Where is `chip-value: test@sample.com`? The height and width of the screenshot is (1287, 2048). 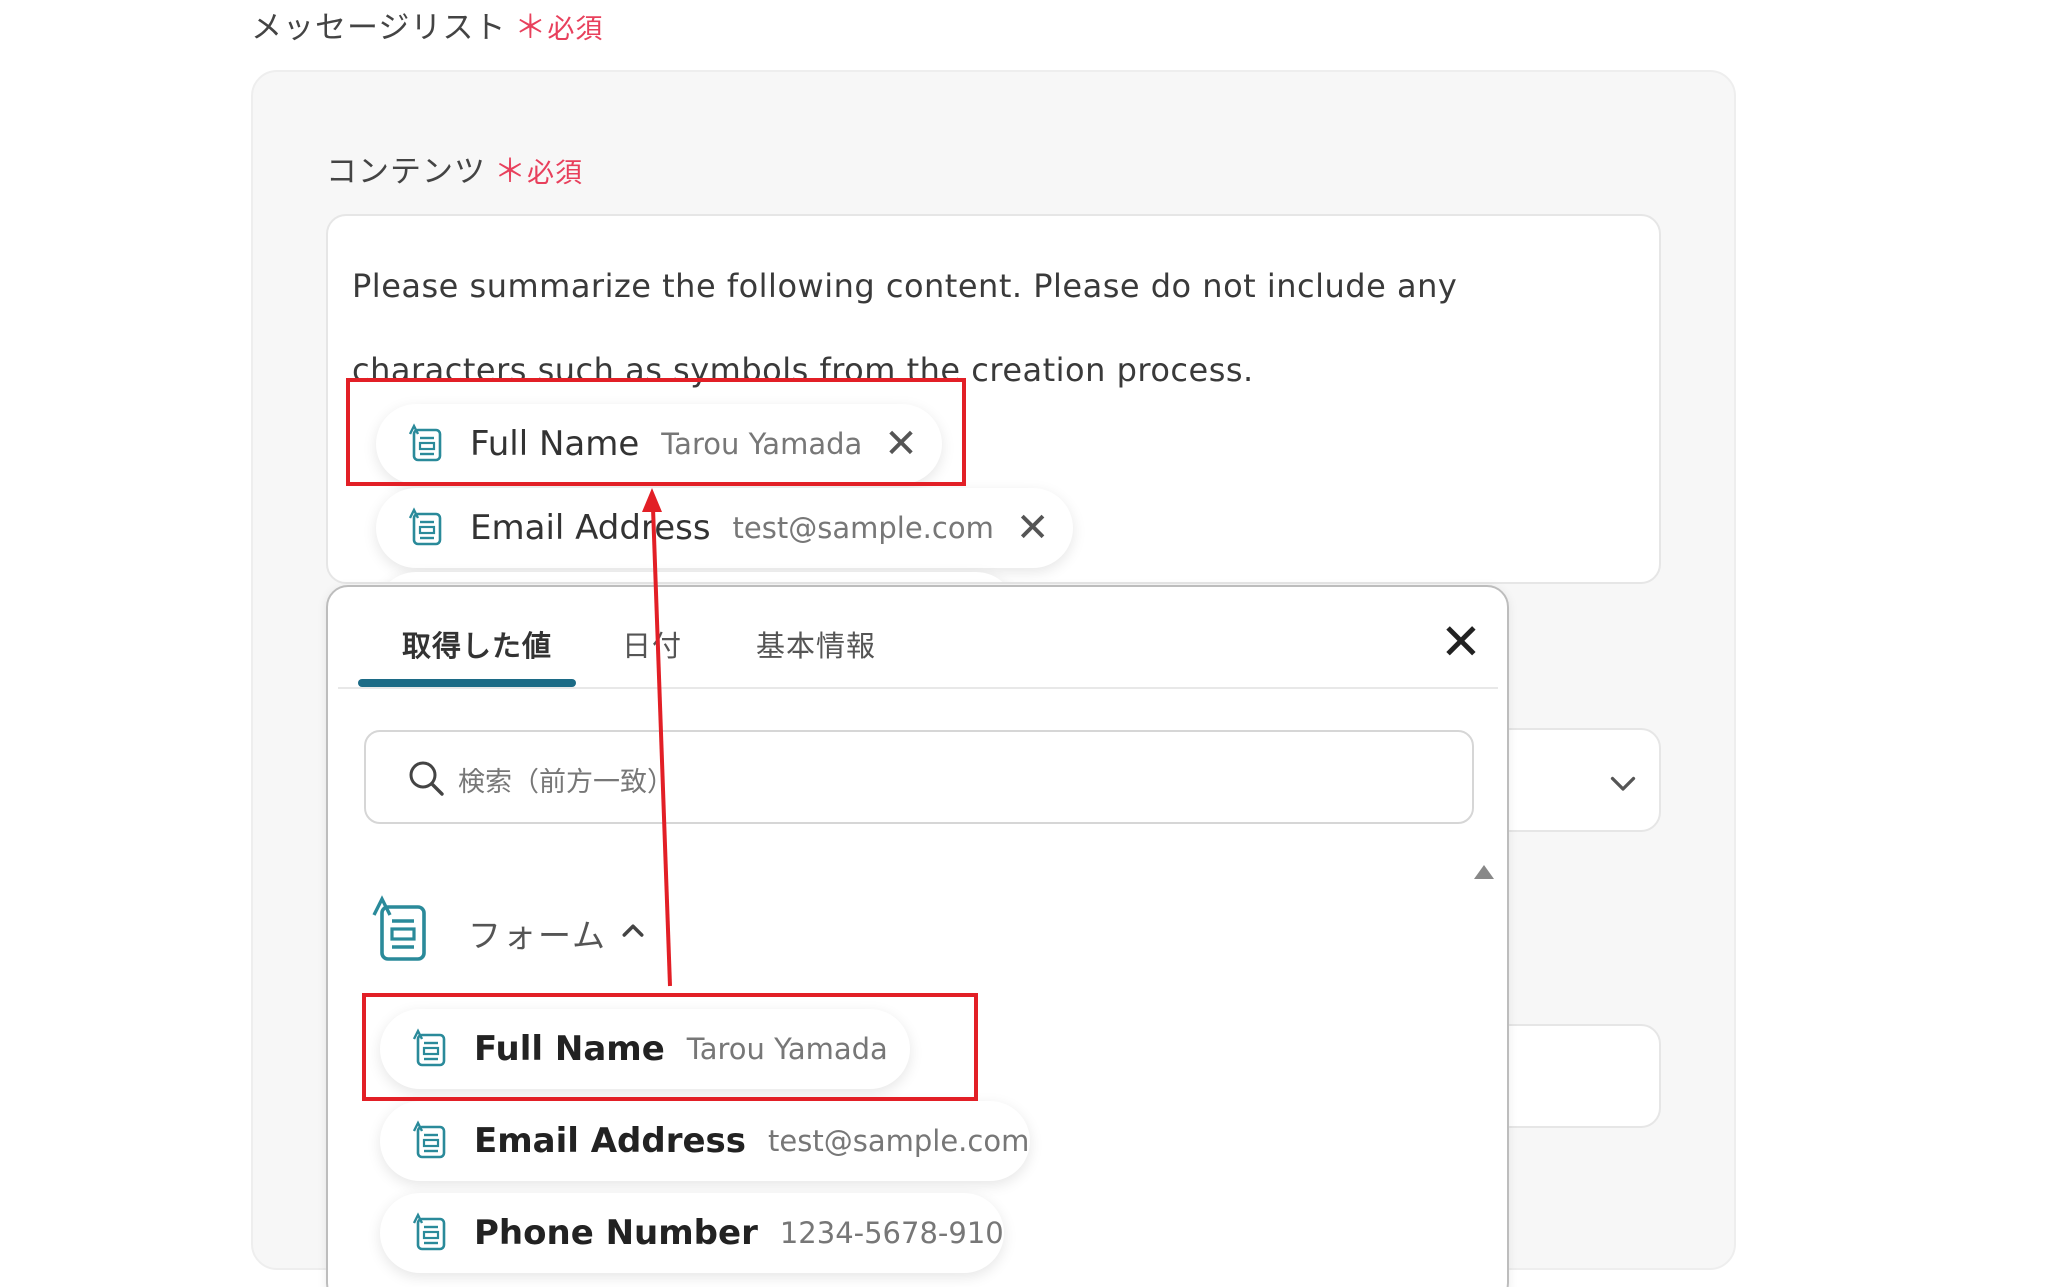 chip-value: test@sample.com is located at coordinates (863, 528).